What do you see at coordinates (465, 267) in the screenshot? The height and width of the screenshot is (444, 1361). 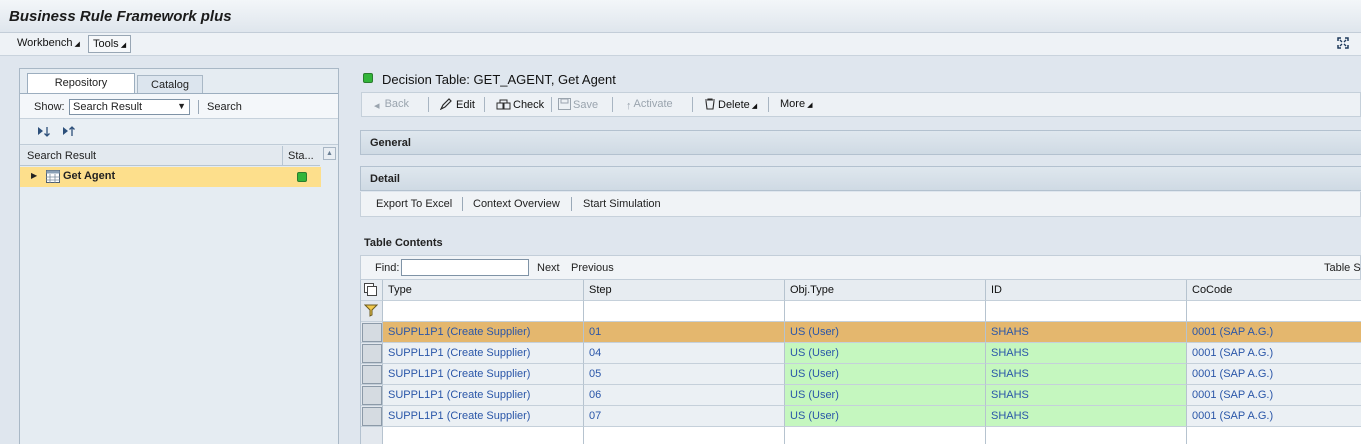 I see `find-input` at bounding box center [465, 267].